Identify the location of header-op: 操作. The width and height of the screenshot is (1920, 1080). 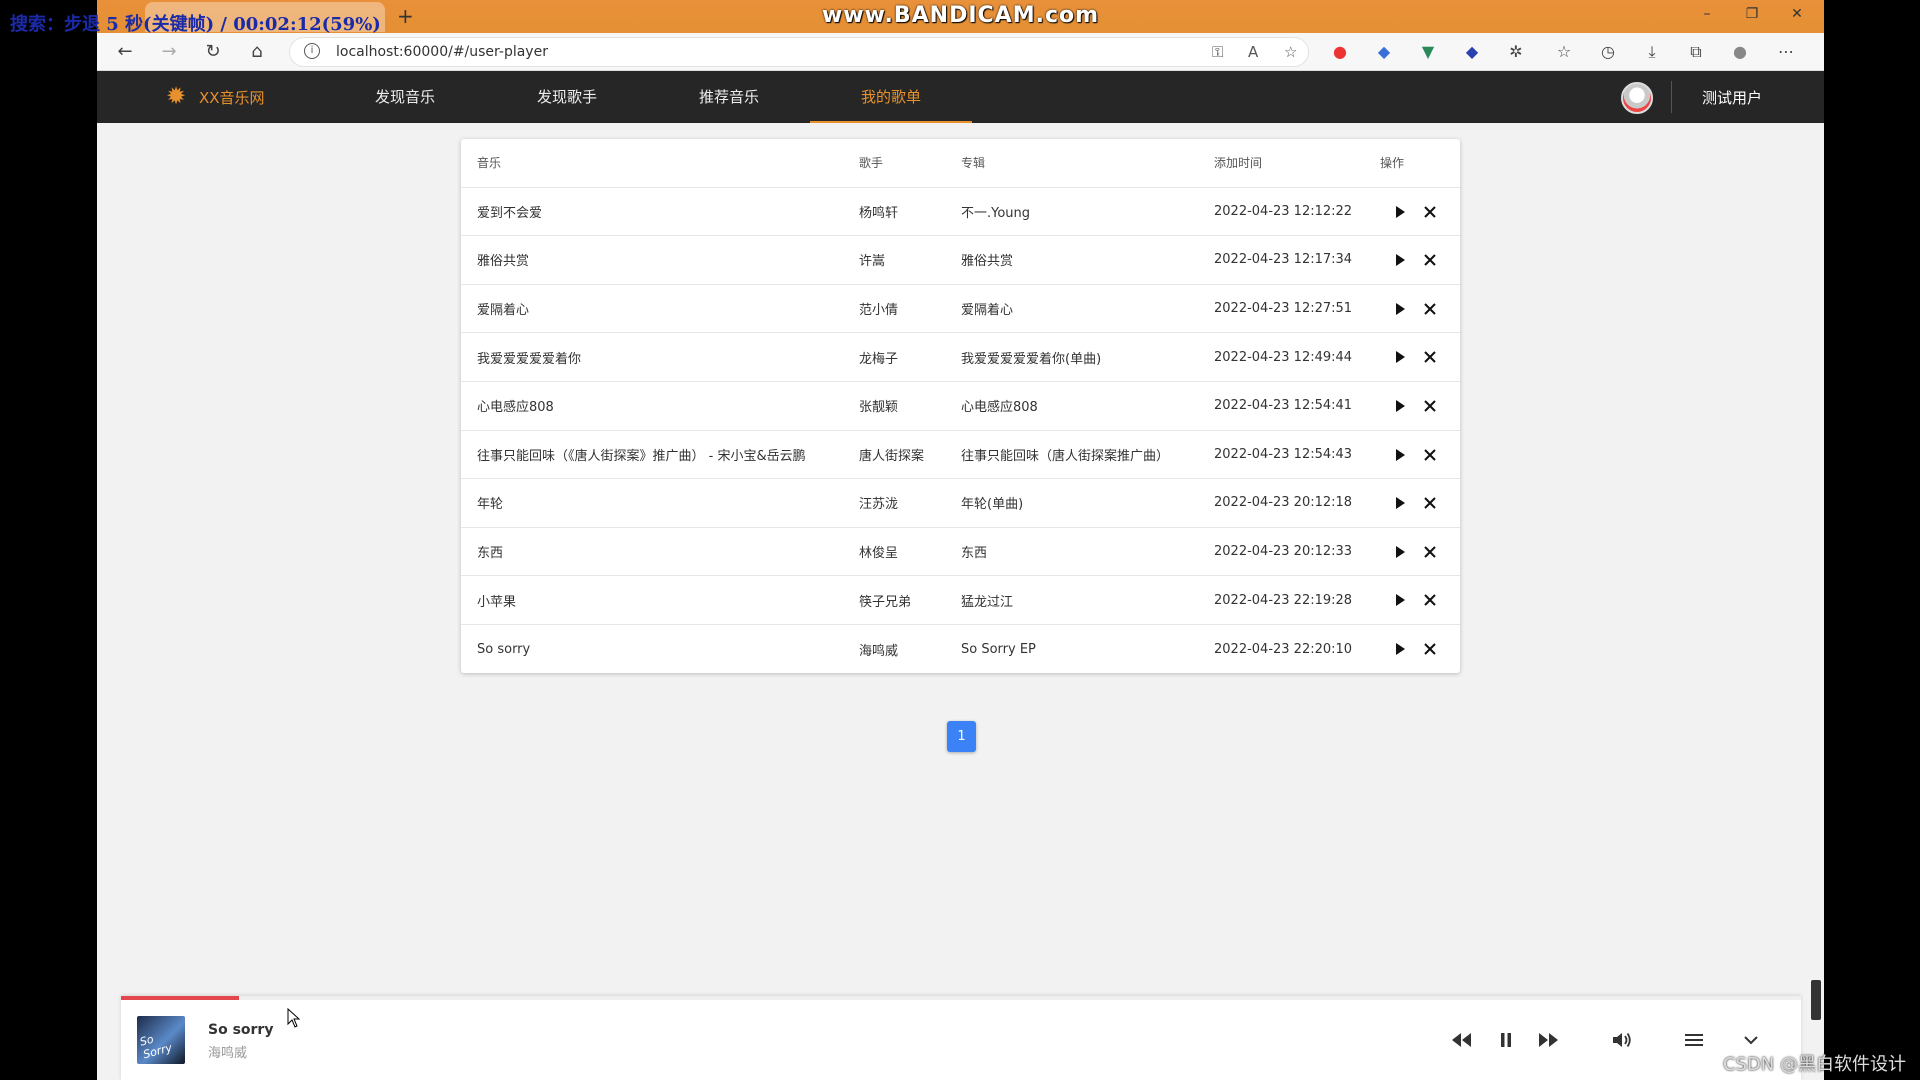
(1392, 163).